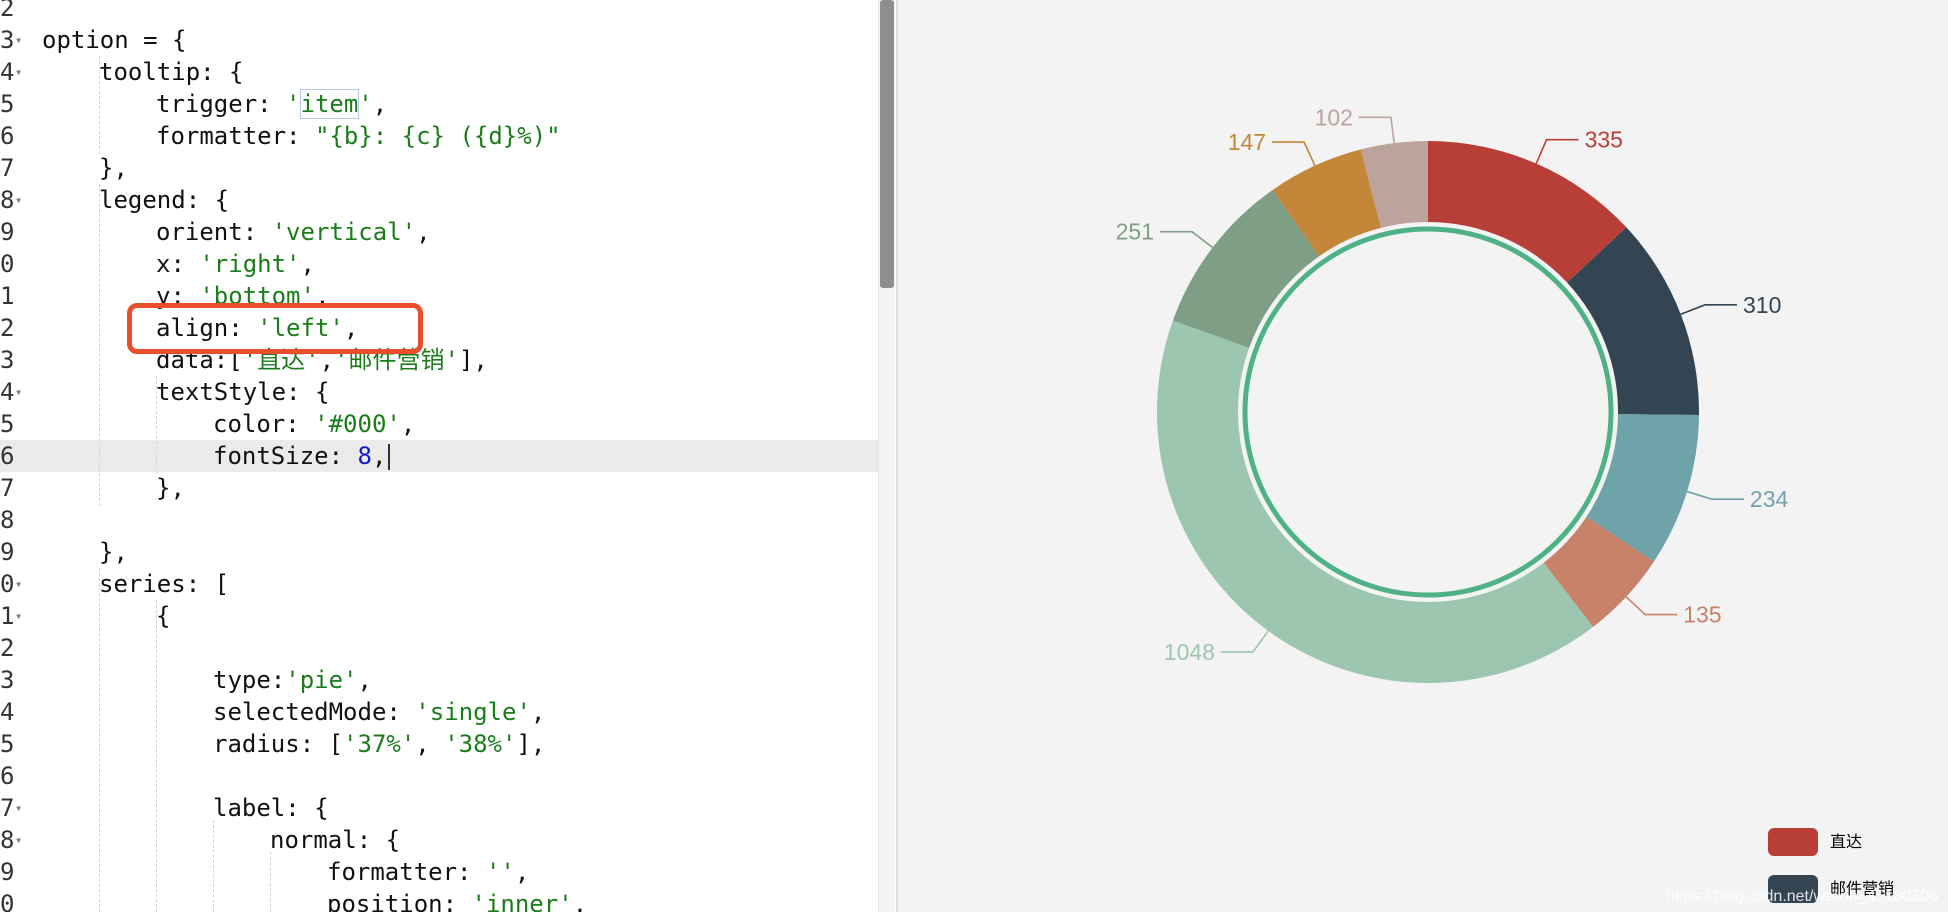 This screenshot has height=912, width=1948. I want to click on code-line: 4 ▾ tooltip: {, so click(447, 72).